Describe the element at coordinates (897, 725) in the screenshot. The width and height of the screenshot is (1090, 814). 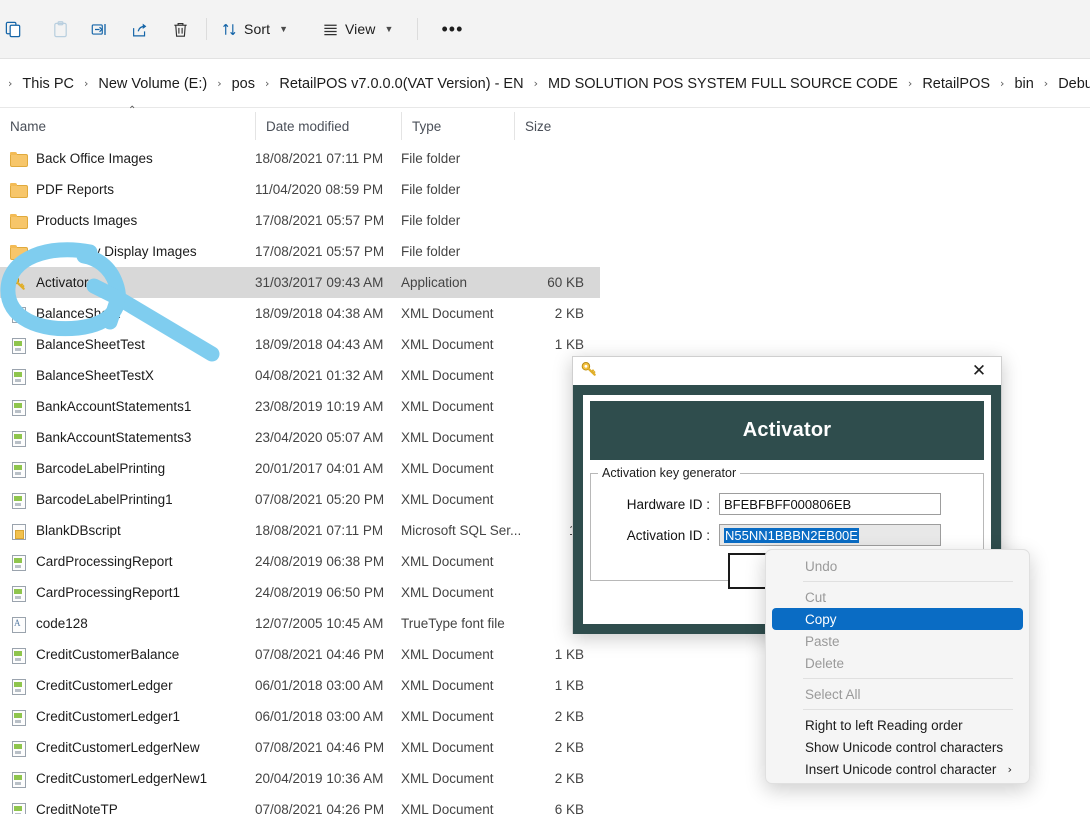
I see `menu-item-right-to-left-reading-order: Right to left Reading order` at that location.